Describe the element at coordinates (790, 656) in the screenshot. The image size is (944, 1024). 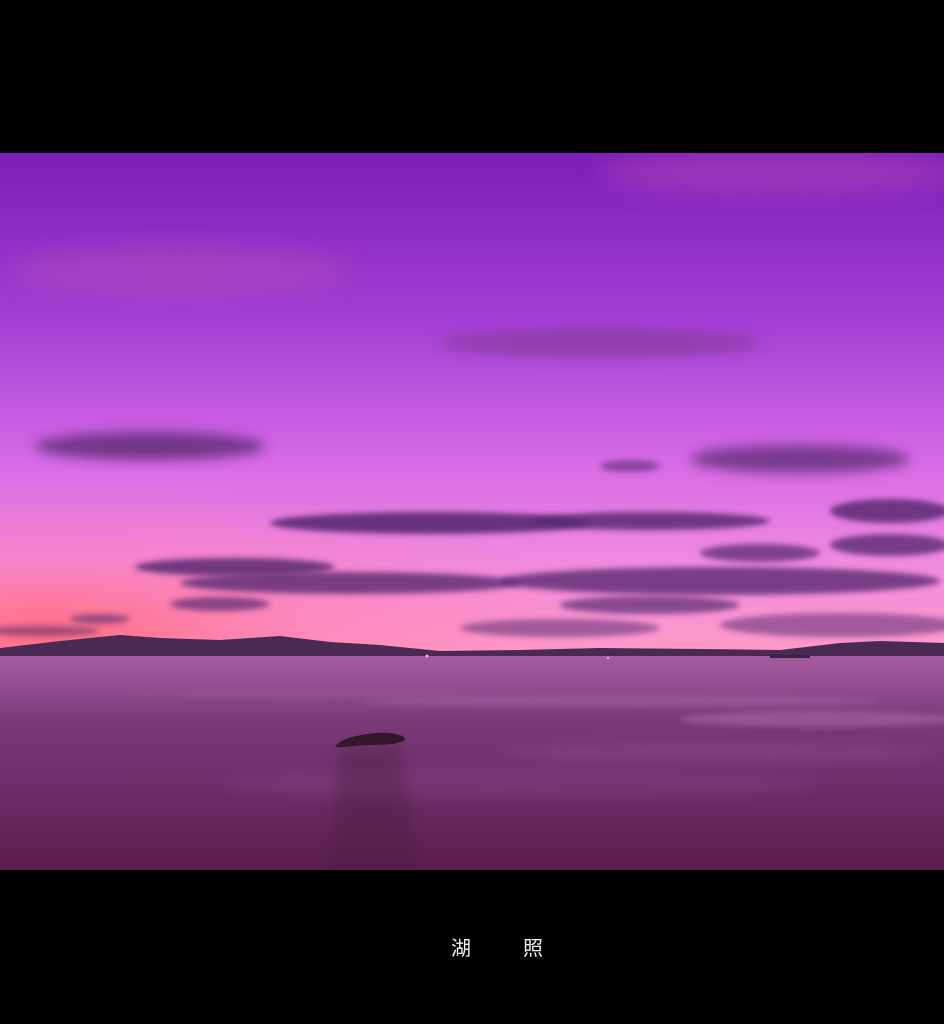
I see `distant-shore` at that location.